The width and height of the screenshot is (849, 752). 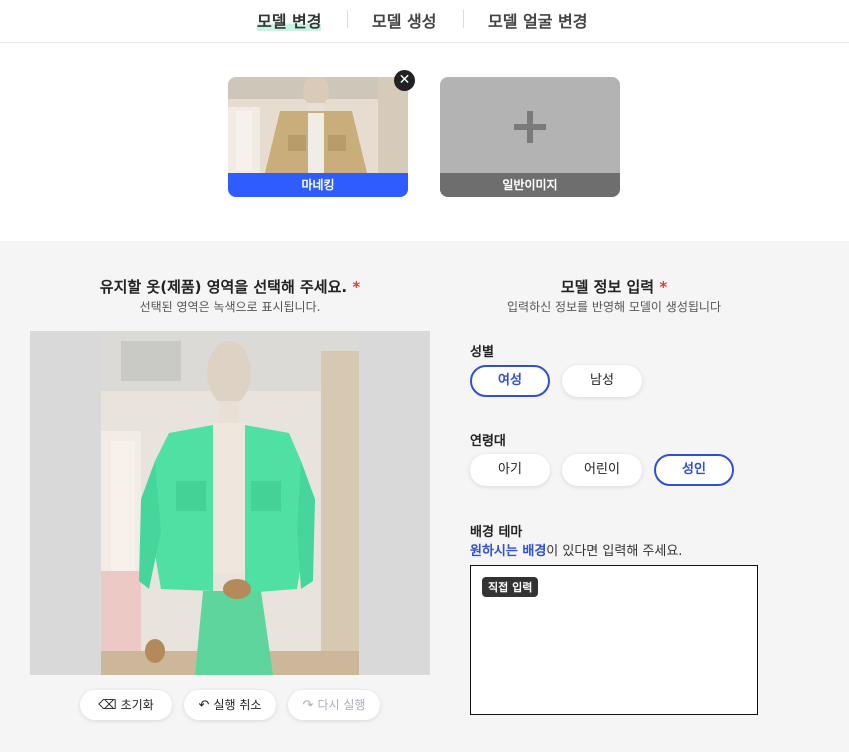 I want to click on redo-button: ↷ 다시 실행, so click(x=334, y=705).